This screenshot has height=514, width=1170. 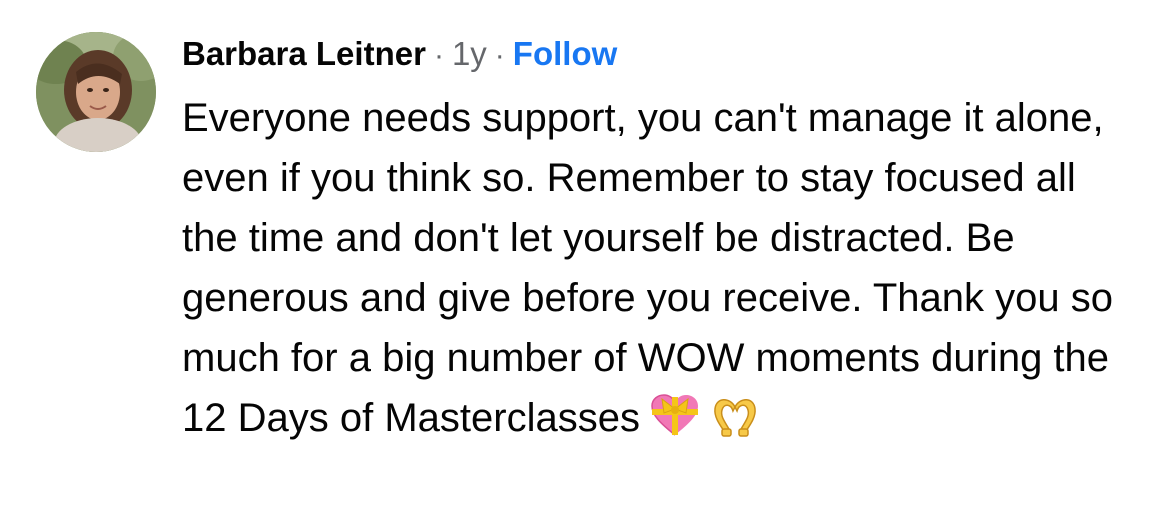 What do you see at coordinates (662, 54) in the screenshot?
I see `comment-header: Barbara Leitner · 1y · Follow` at bounding box center [662, 54].